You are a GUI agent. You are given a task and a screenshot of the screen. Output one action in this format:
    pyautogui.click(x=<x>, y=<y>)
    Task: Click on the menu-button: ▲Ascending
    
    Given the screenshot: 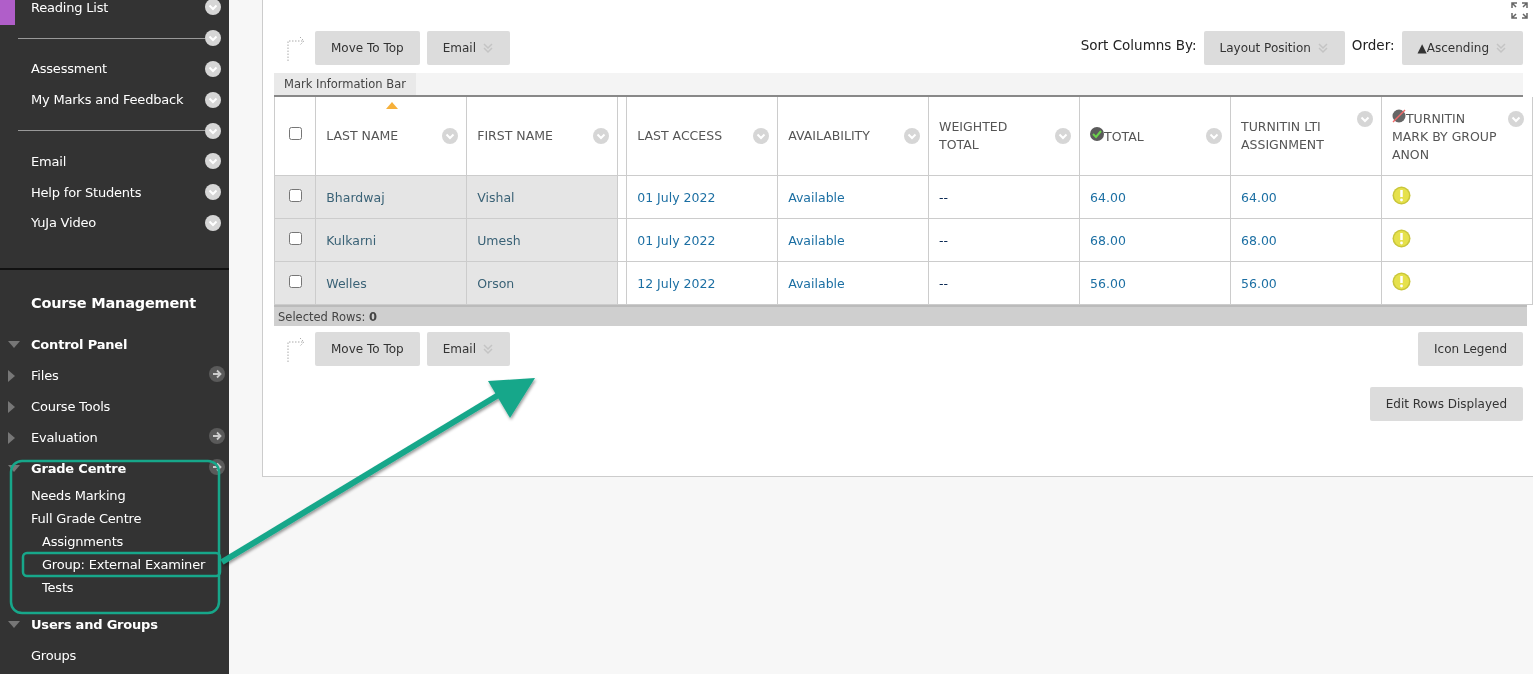 What is the action you would take?
    pyautogui.click(x=1462, y=48)
    